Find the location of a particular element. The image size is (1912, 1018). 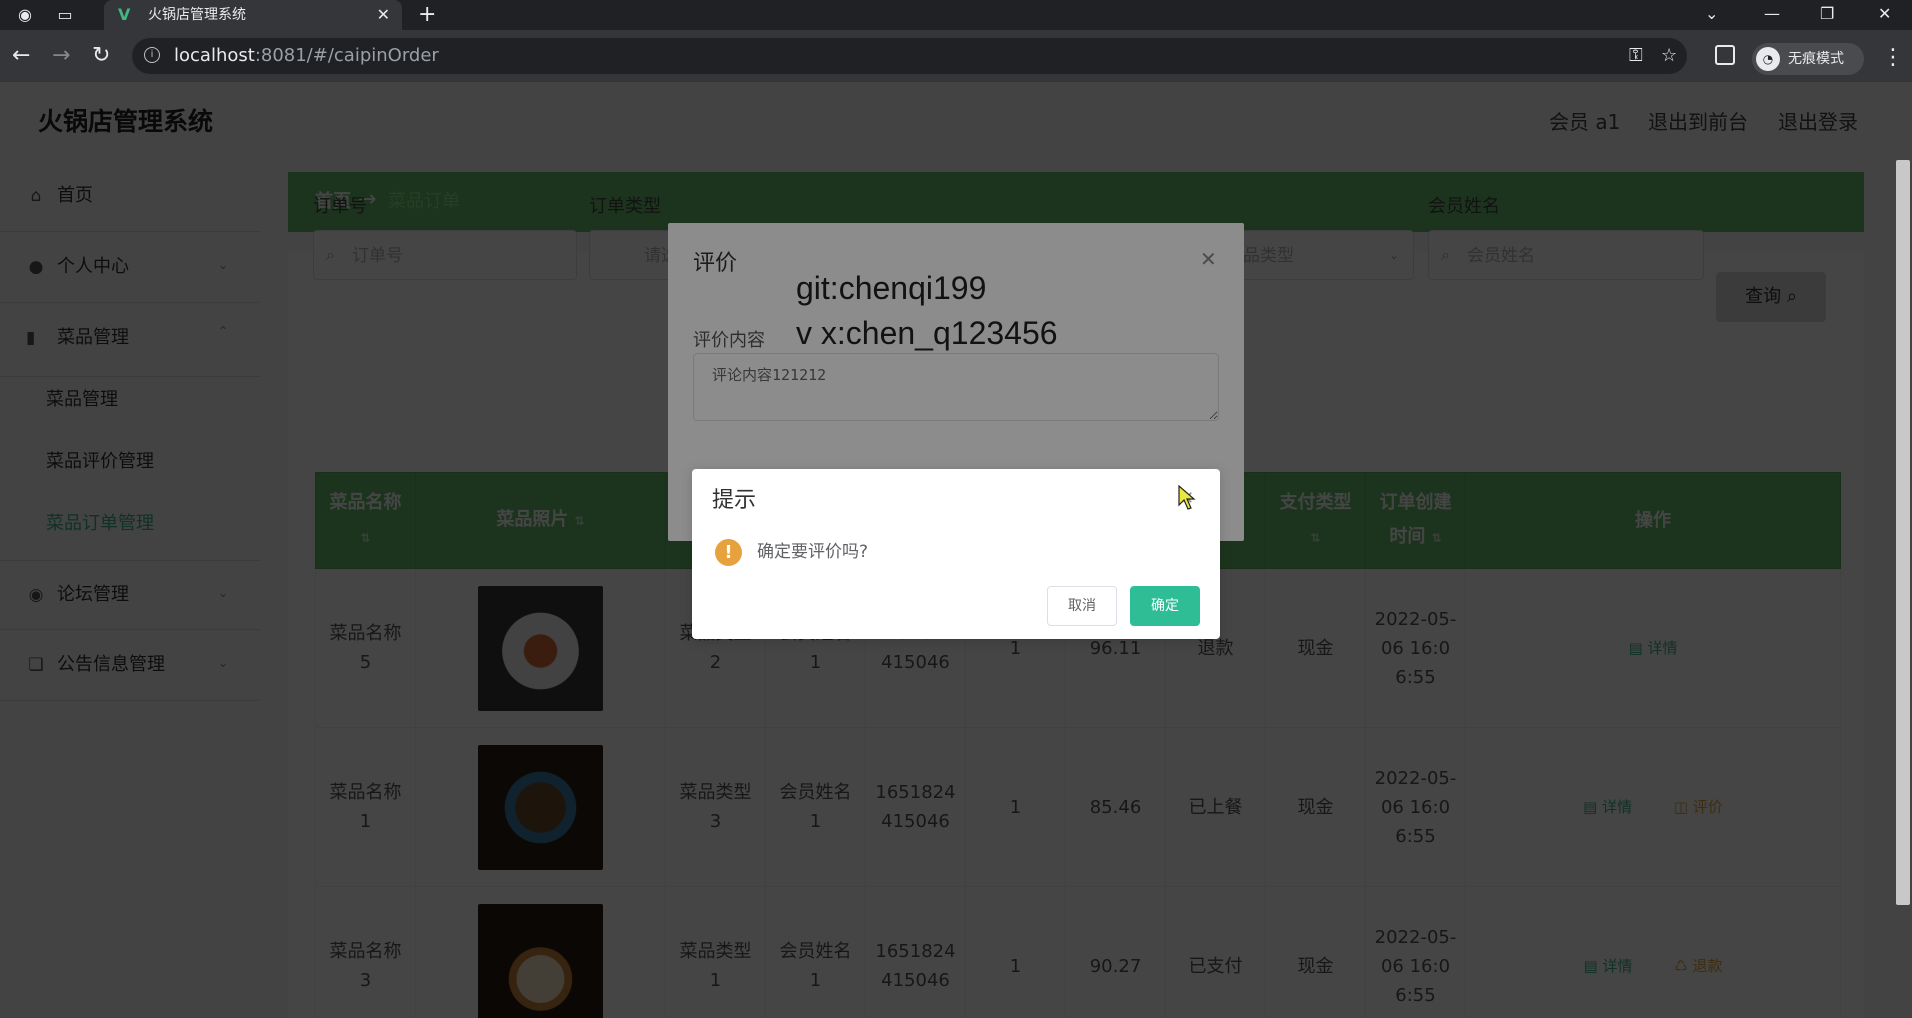

message-box-text: 确定要评价吗? is located at coordinates (813, 552).